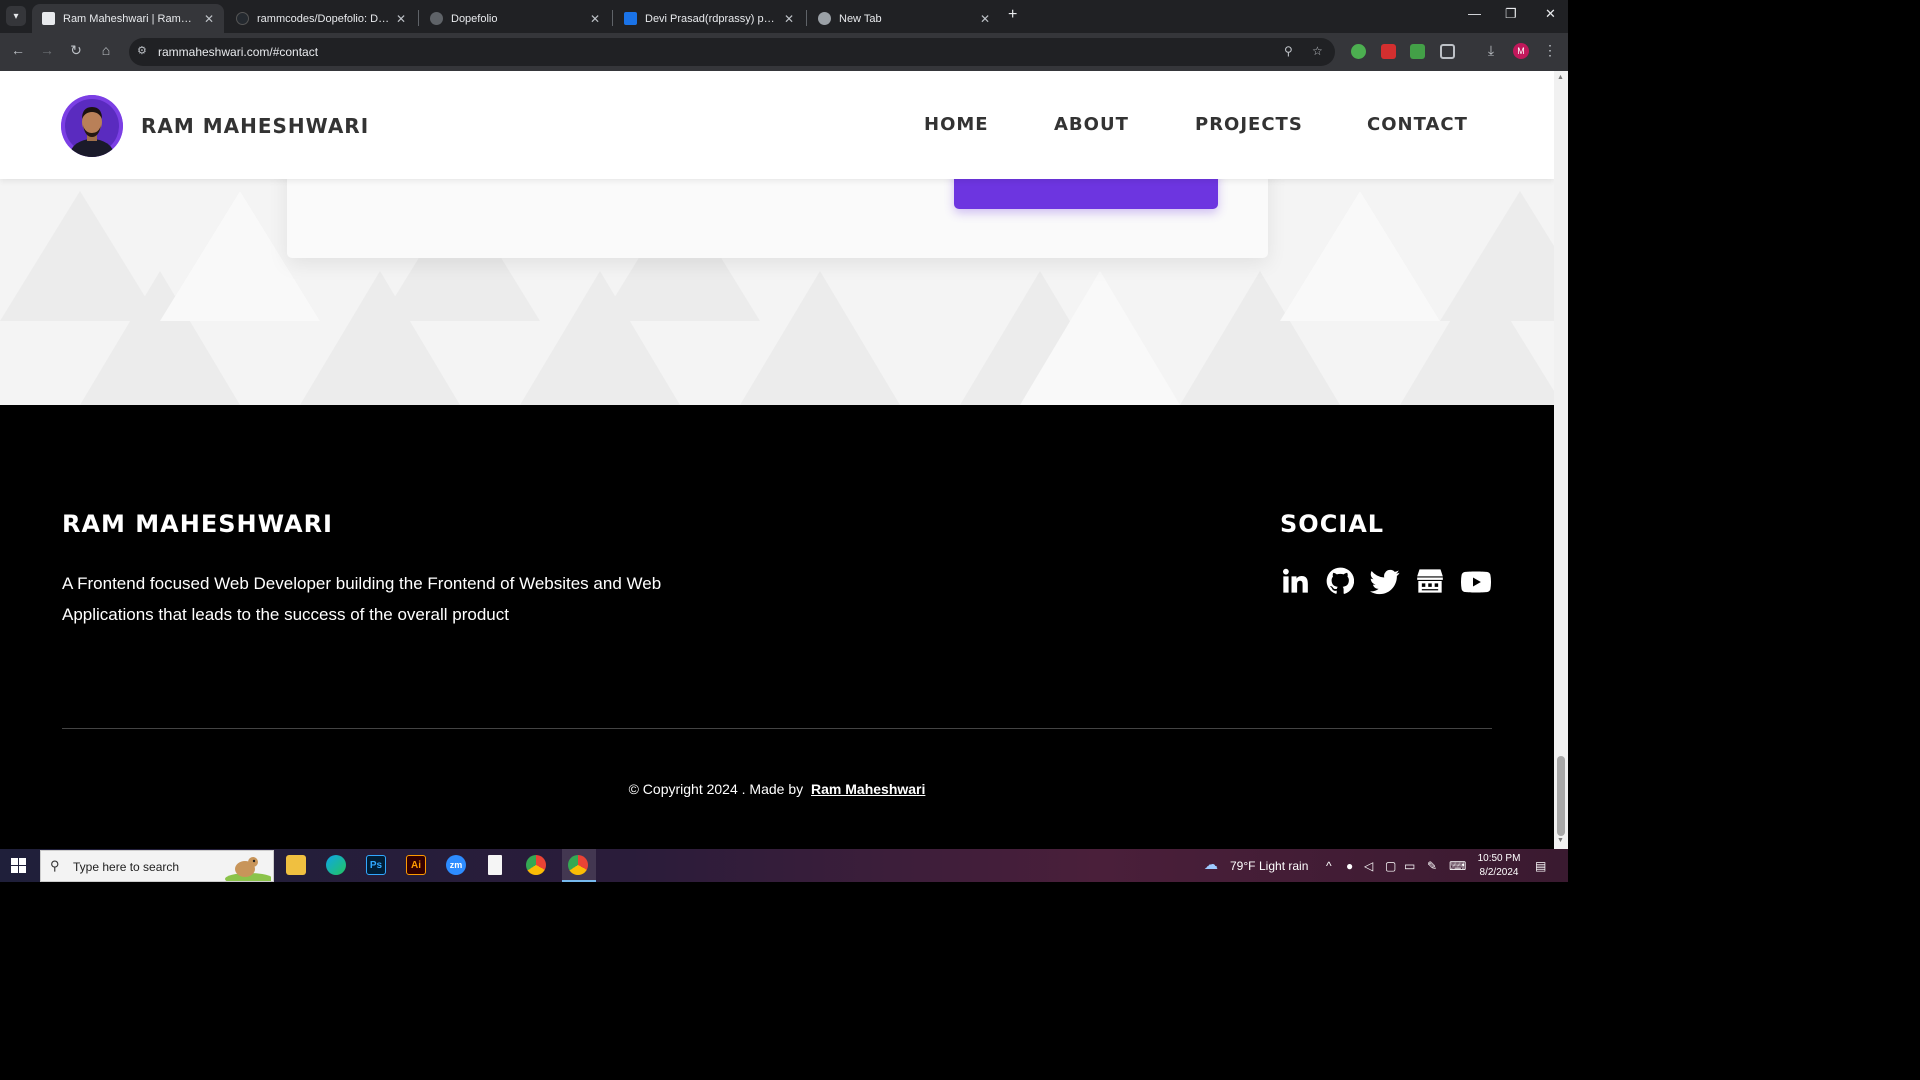 The width and height of the screenshot is (1920, 1080). I want to click on download-icon: ⤓, so click(1491, 50).